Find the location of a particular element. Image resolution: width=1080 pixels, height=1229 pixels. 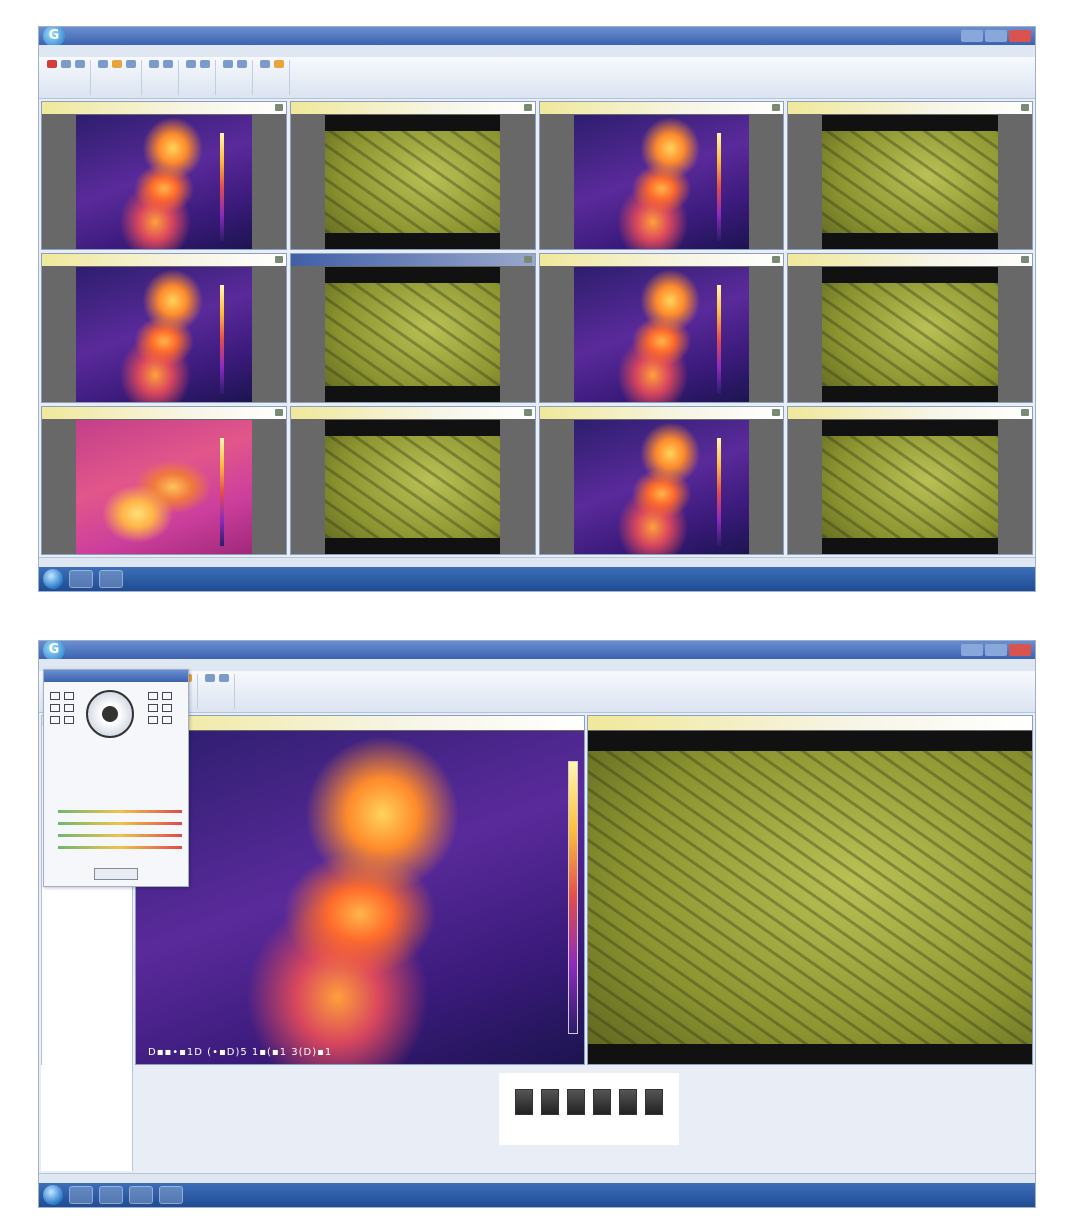

cell-header-selected is located at coordinates (412, 260).